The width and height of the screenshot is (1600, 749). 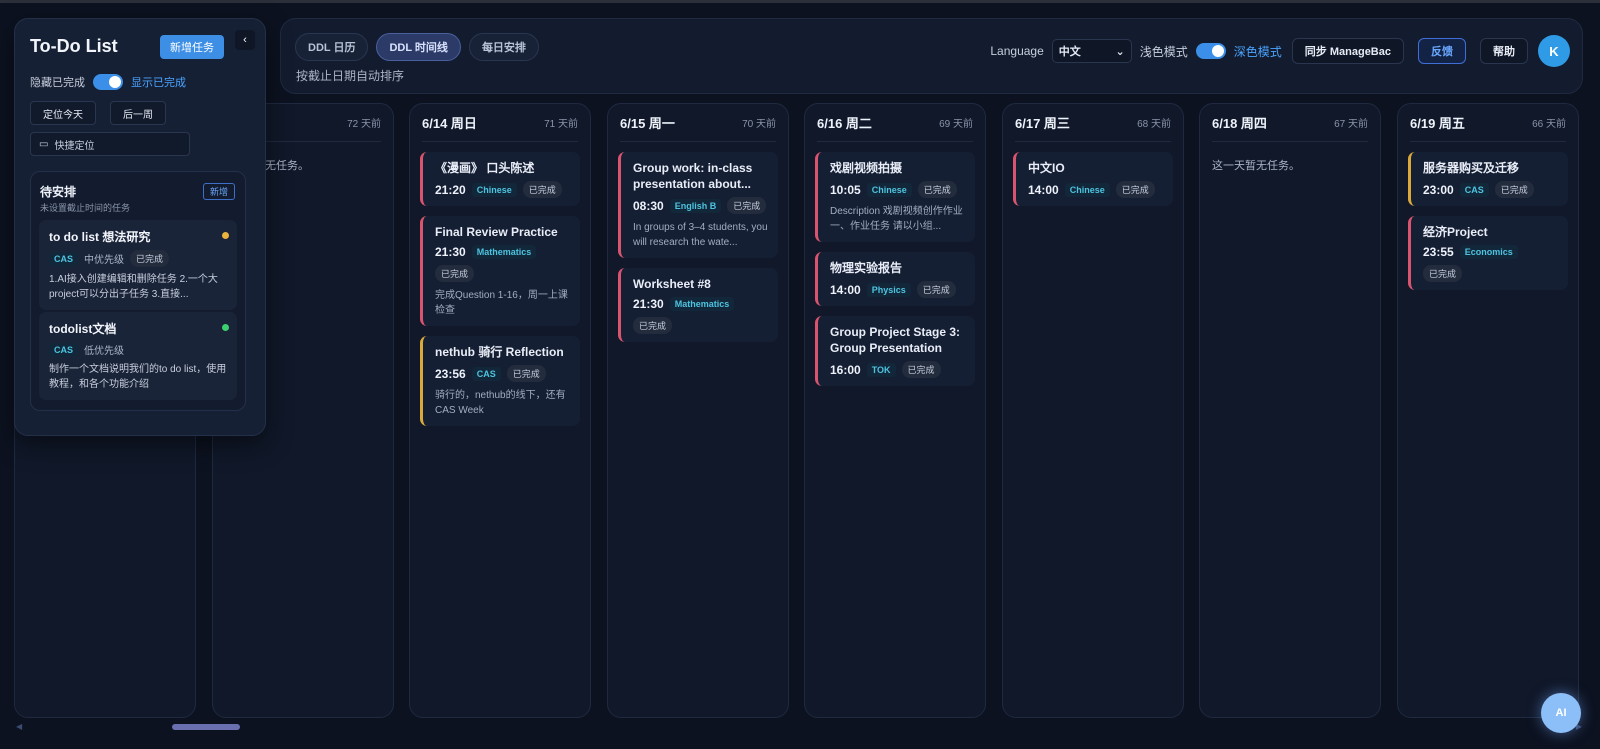 I want to click on day-column-header: 6/19 周五 66 天前, so click(x=1488, y=123).